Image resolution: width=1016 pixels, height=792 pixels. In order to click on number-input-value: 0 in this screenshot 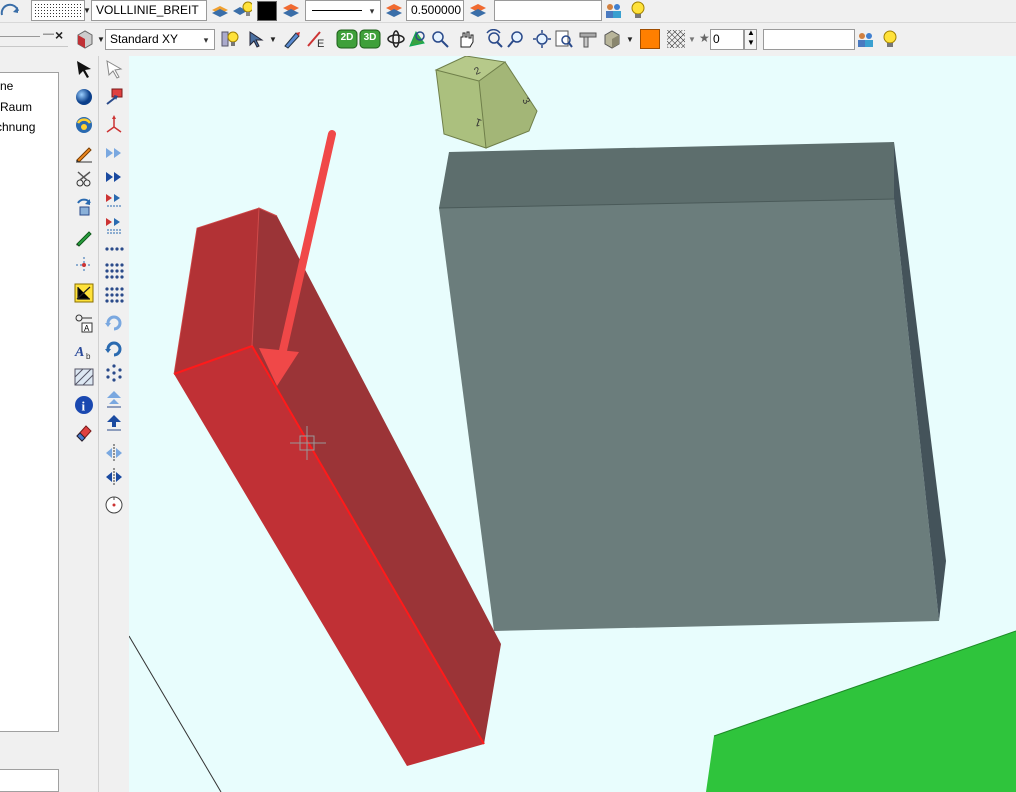, I will do `click(716, 39)`.